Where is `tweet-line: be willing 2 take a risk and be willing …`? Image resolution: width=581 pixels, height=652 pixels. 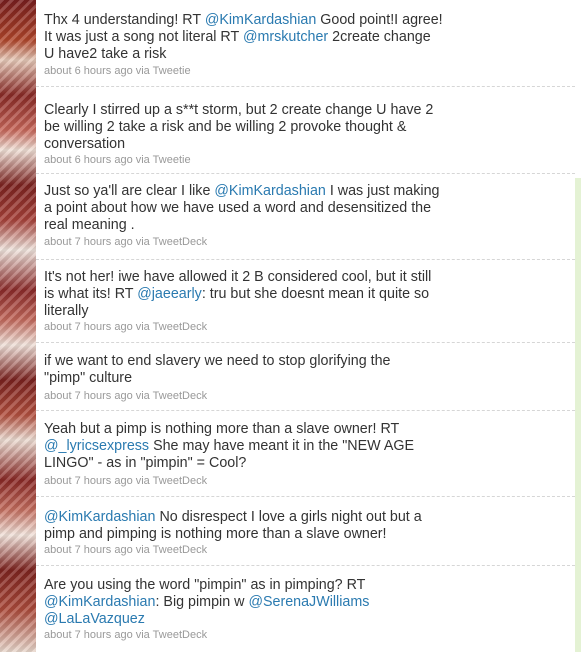 tweet-line: be willing 2 take a risk and be willing … is located at coordinates (264, 127).